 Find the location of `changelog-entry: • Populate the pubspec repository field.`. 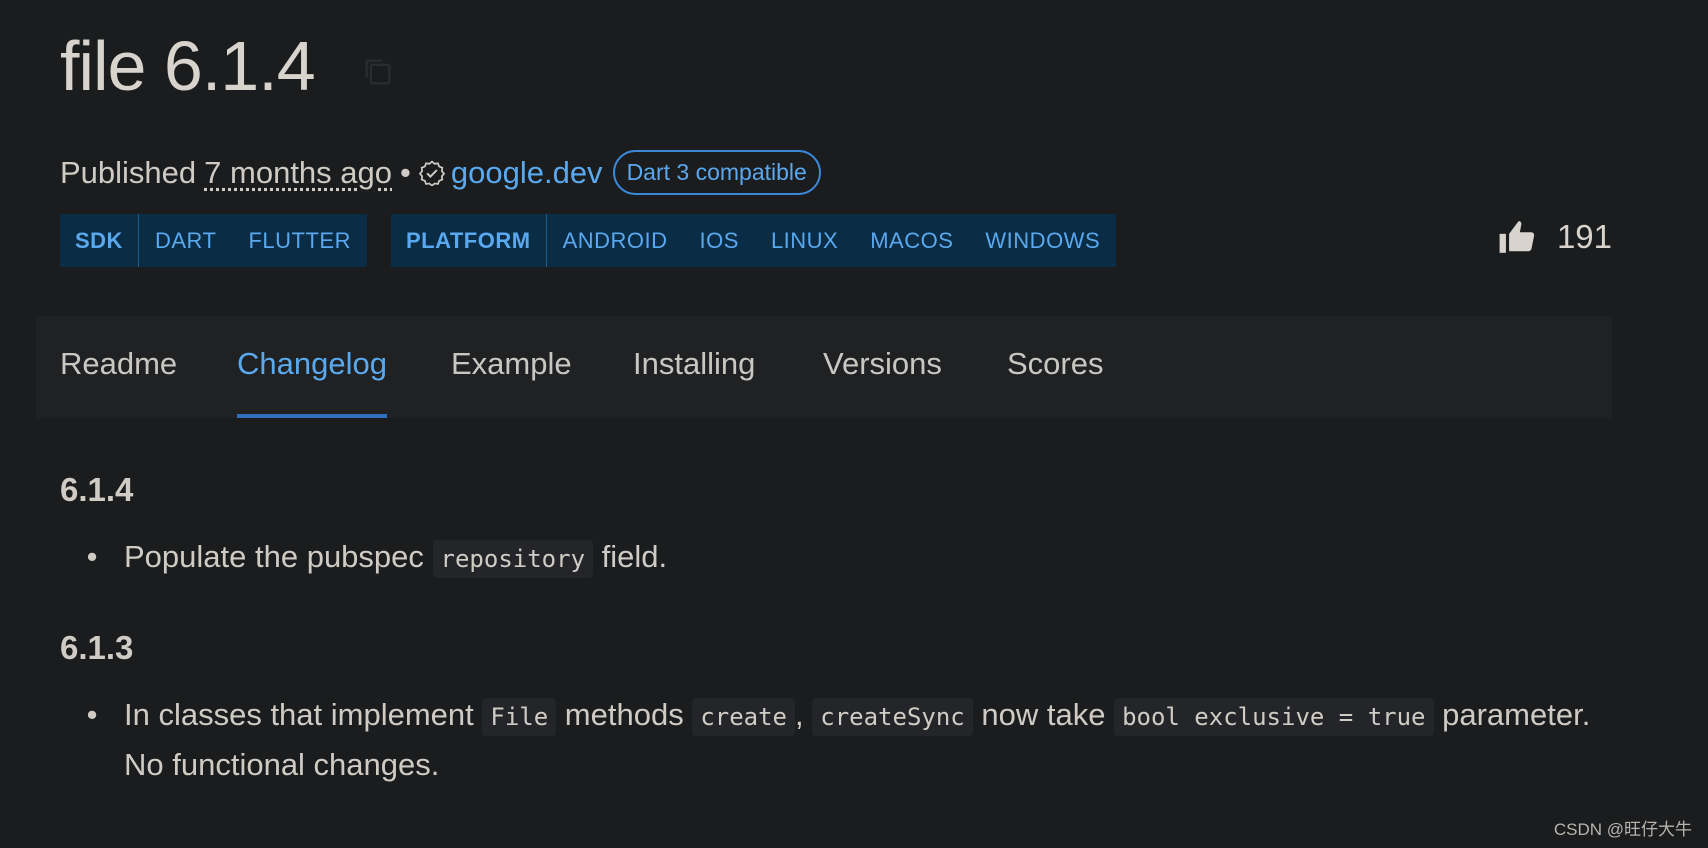

changelog-entry: • Populate the pubspec repository field. is located at coordinates (840, 558).